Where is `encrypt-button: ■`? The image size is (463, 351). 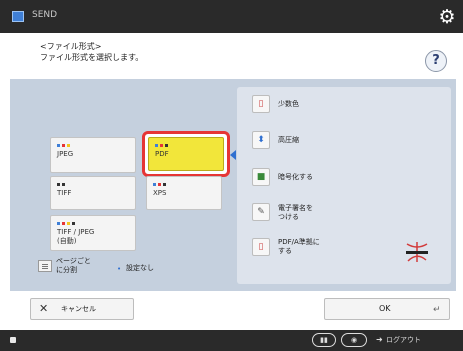
encrypt-button: ■ is located at coordinates (261, 177).